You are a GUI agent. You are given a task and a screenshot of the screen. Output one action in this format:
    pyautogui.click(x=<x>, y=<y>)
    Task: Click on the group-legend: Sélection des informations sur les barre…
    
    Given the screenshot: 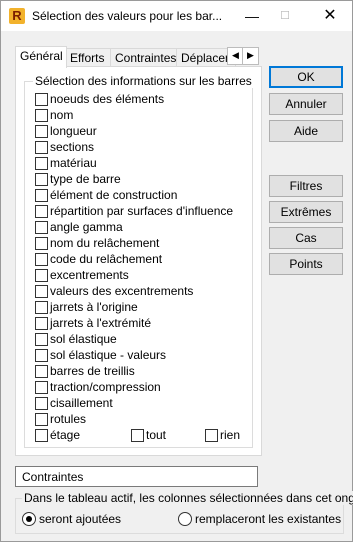 What is the action you would take?
    pyautogui.click(x=143, y=81)
    